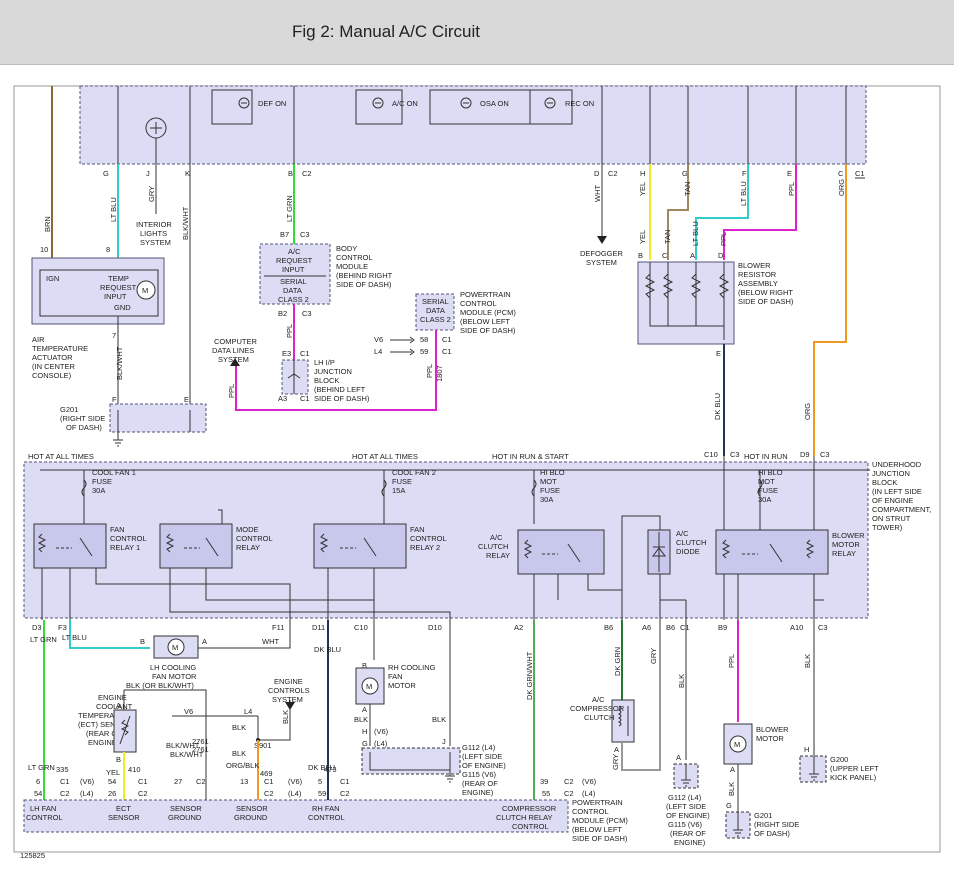 This screenshot has width=954, height=872. I want to click on svg-text: 54, so click(38, 793).